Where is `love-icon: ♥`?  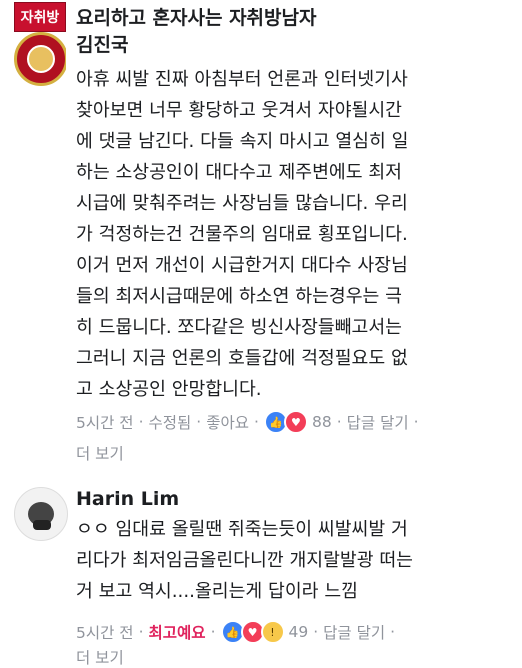 love-icon: ♥ is located at coordinates (295, 422).